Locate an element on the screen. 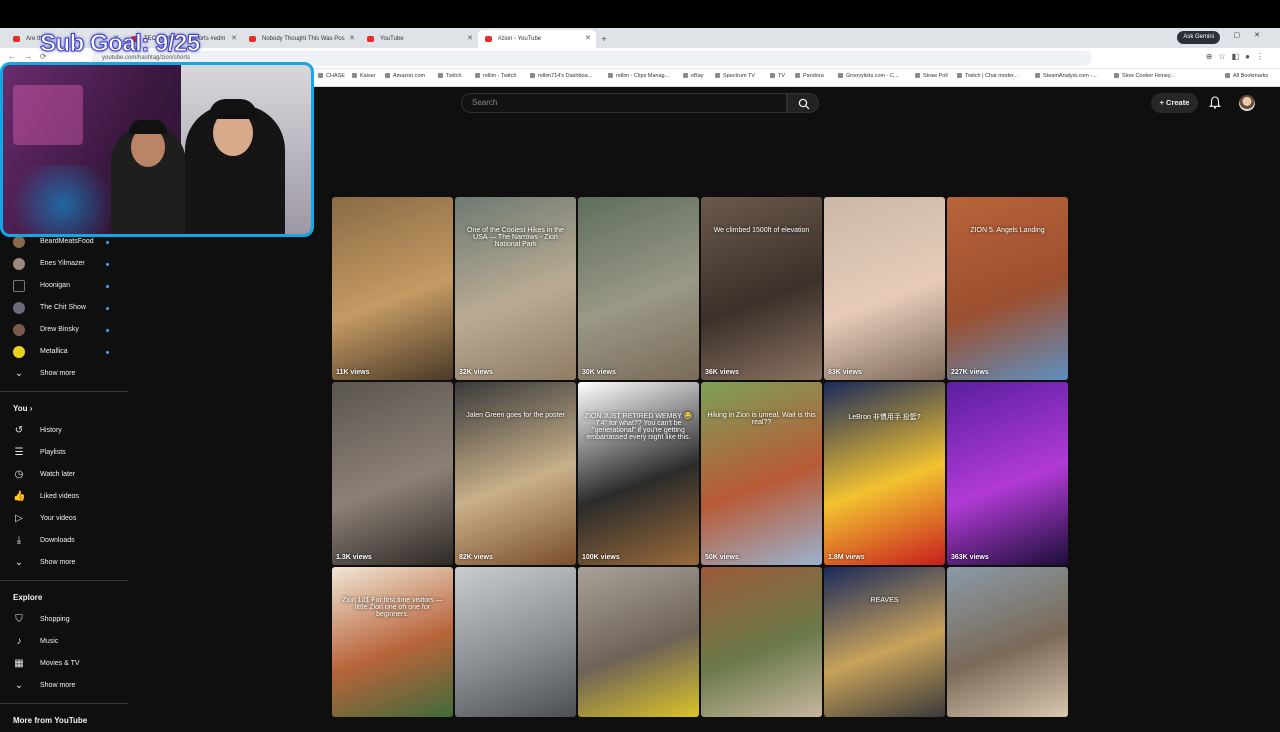 The width and height of the screenshot is (1280, 732). short-card: LeBron 非慣用手 投籃? 1.8M views is located at coordinates (884, 473).